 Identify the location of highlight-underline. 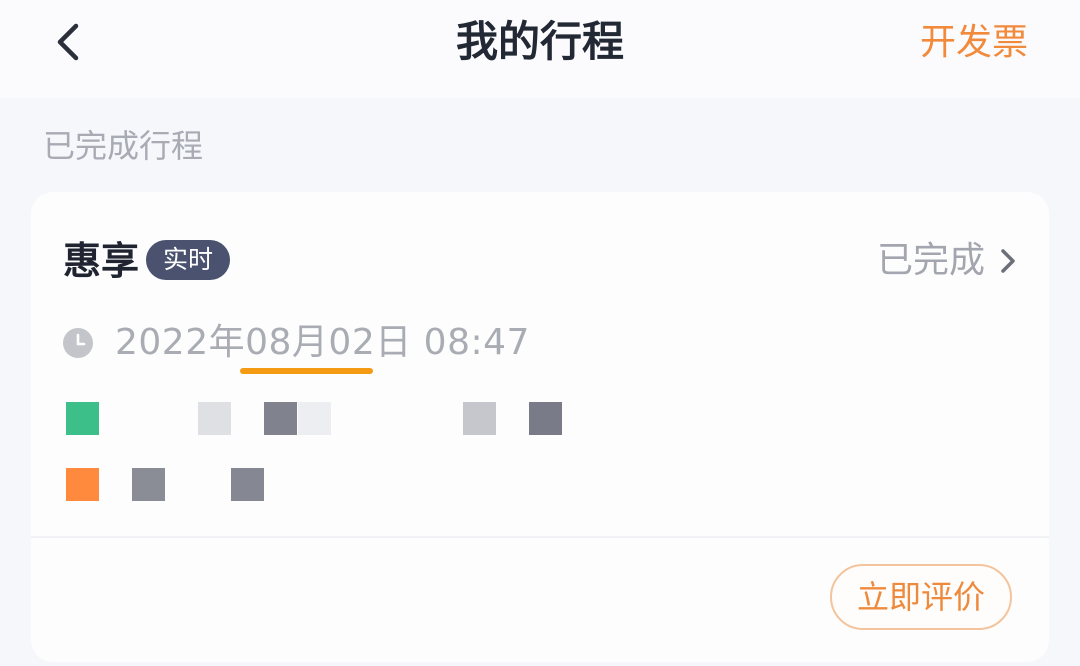
(306, 371).